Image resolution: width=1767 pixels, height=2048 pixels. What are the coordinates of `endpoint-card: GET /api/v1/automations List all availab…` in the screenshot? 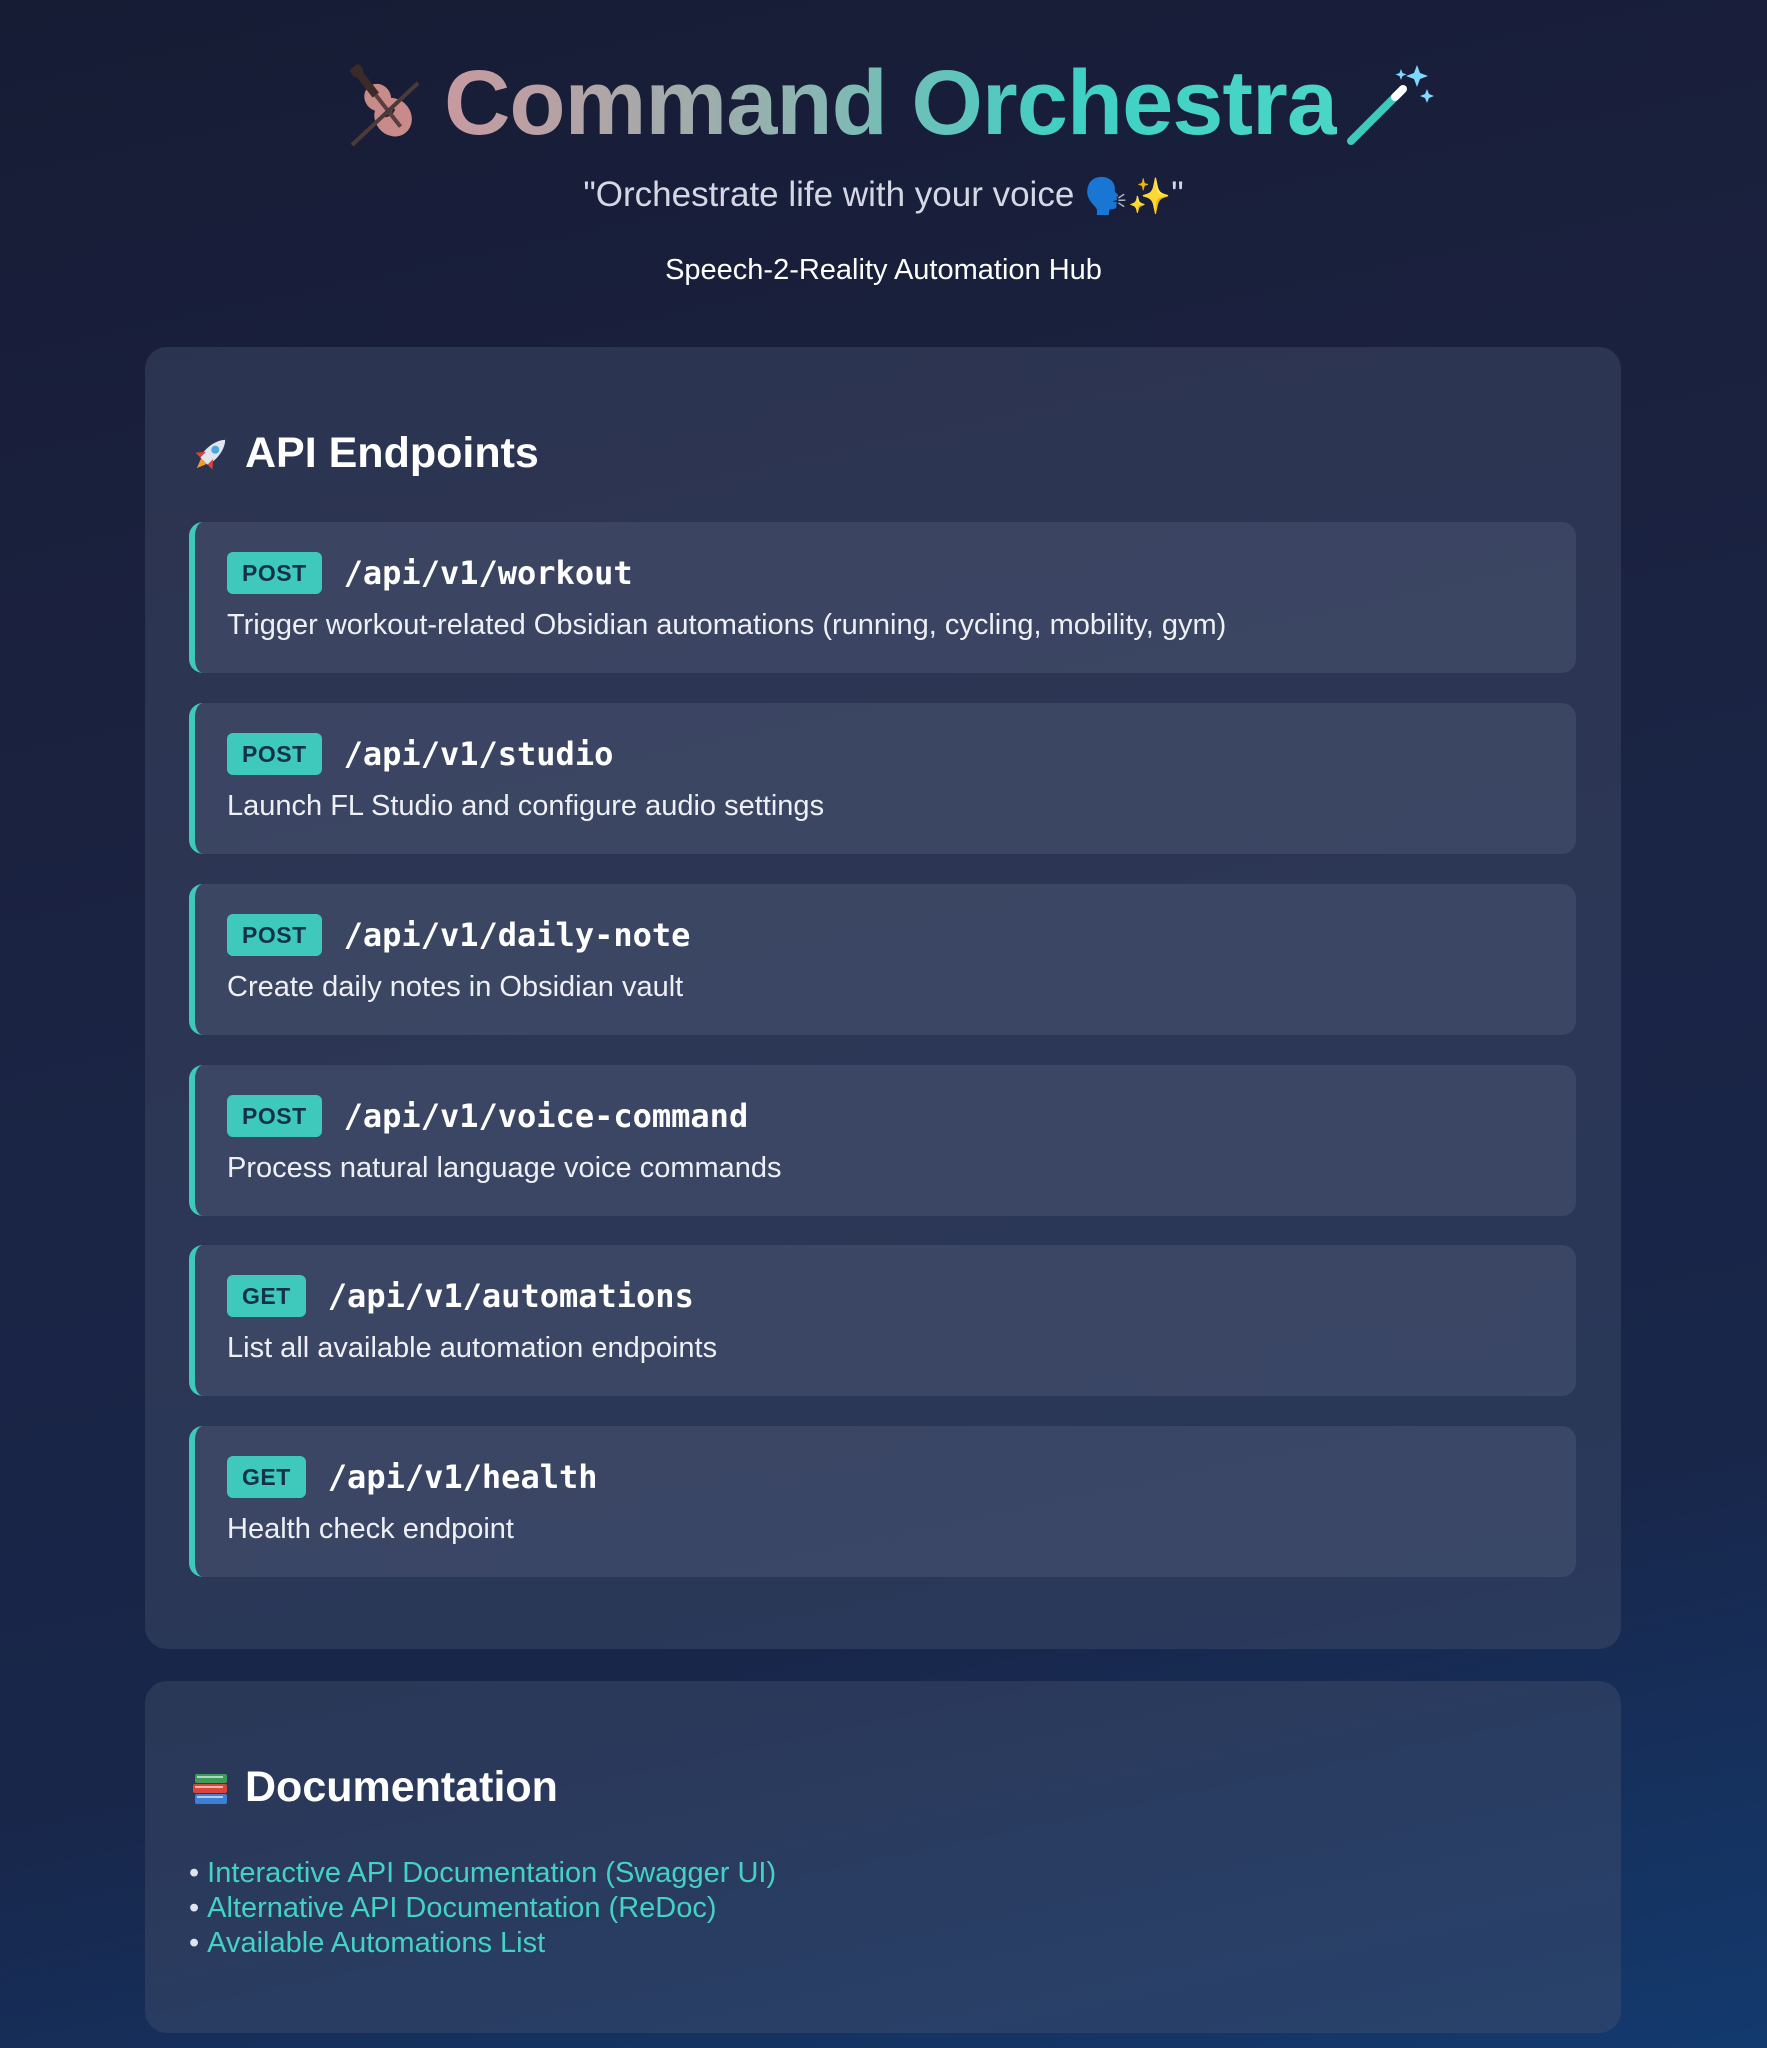 It's located at (882, 1320).